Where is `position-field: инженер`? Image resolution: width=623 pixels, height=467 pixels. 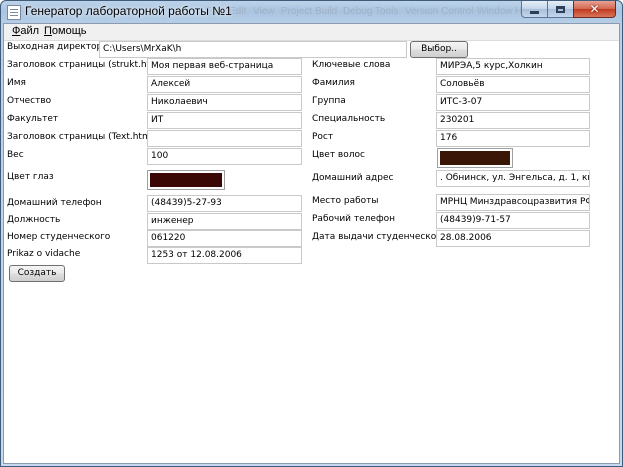 position-field: инженер is located at coordinates (224, 221).